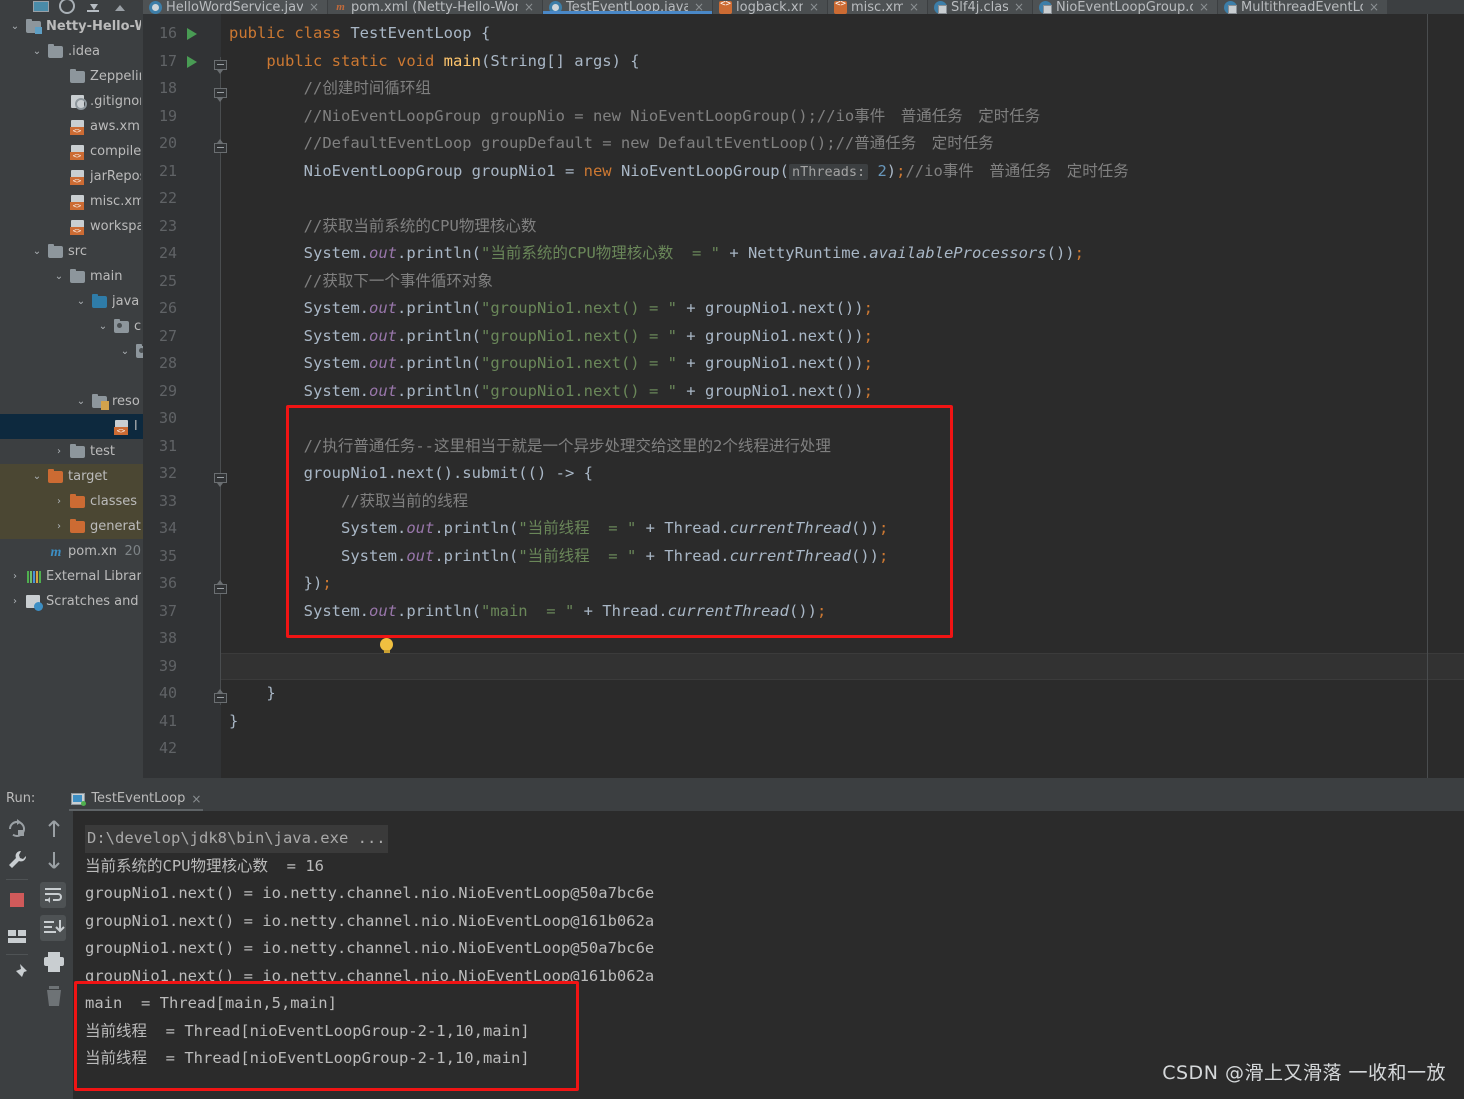 Image resolution: width=1464 pixels, height=1099 pixels. What do you see at coordinates (71, 376) in the screenshot?
I see `tree-node-node-14: ›` at bounding box center [71, 376].